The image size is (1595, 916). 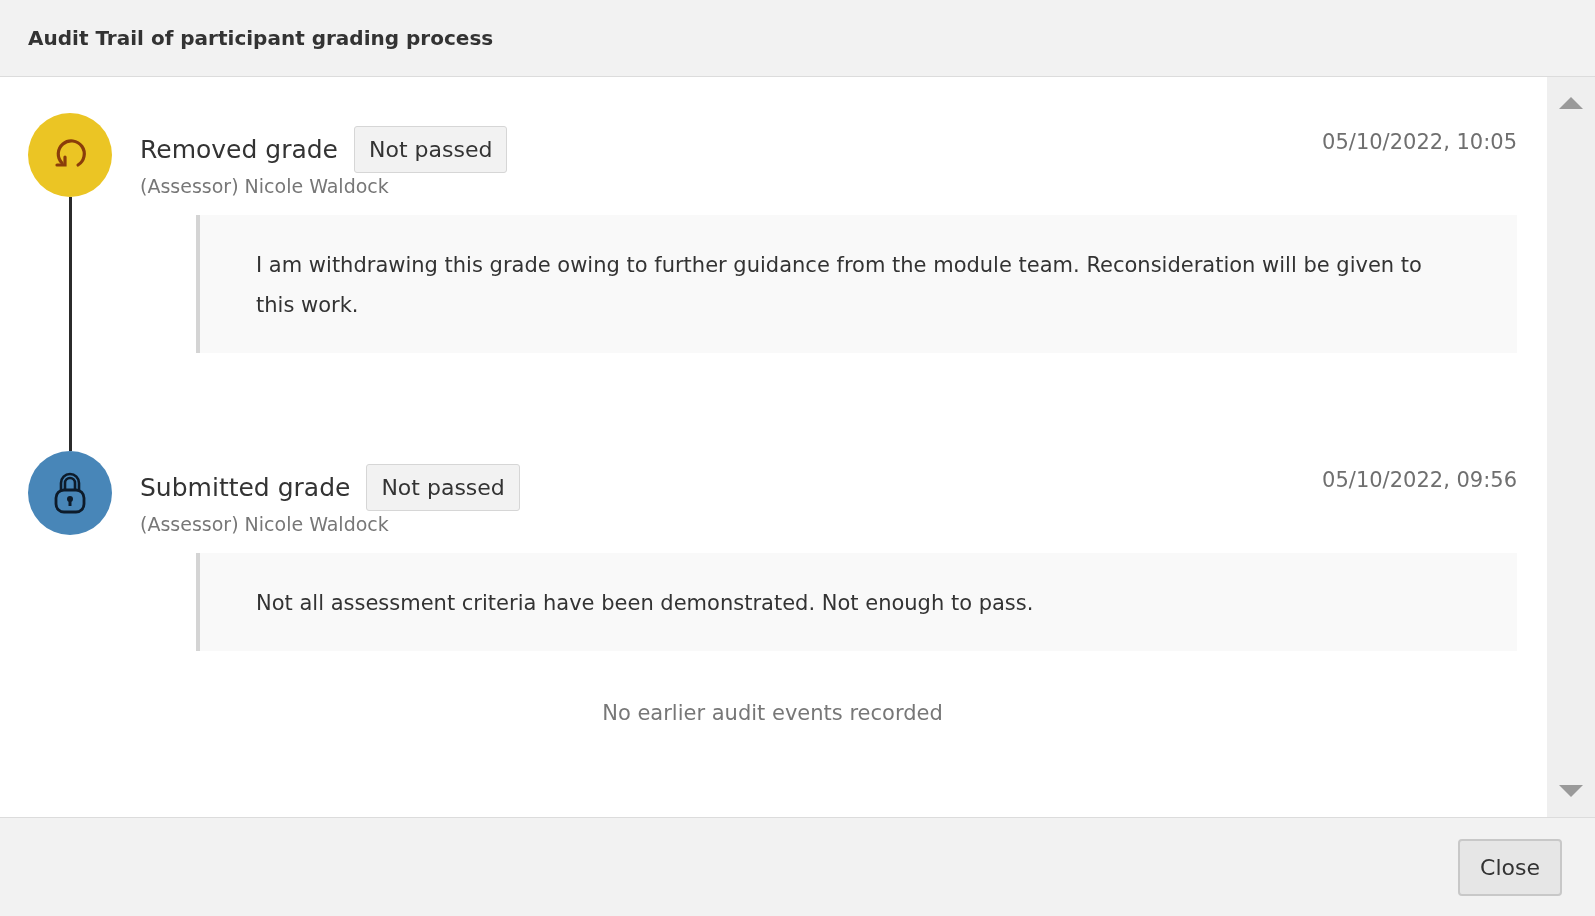 I want to click on event-title: Submitted grade, so click(x=245, y=487).